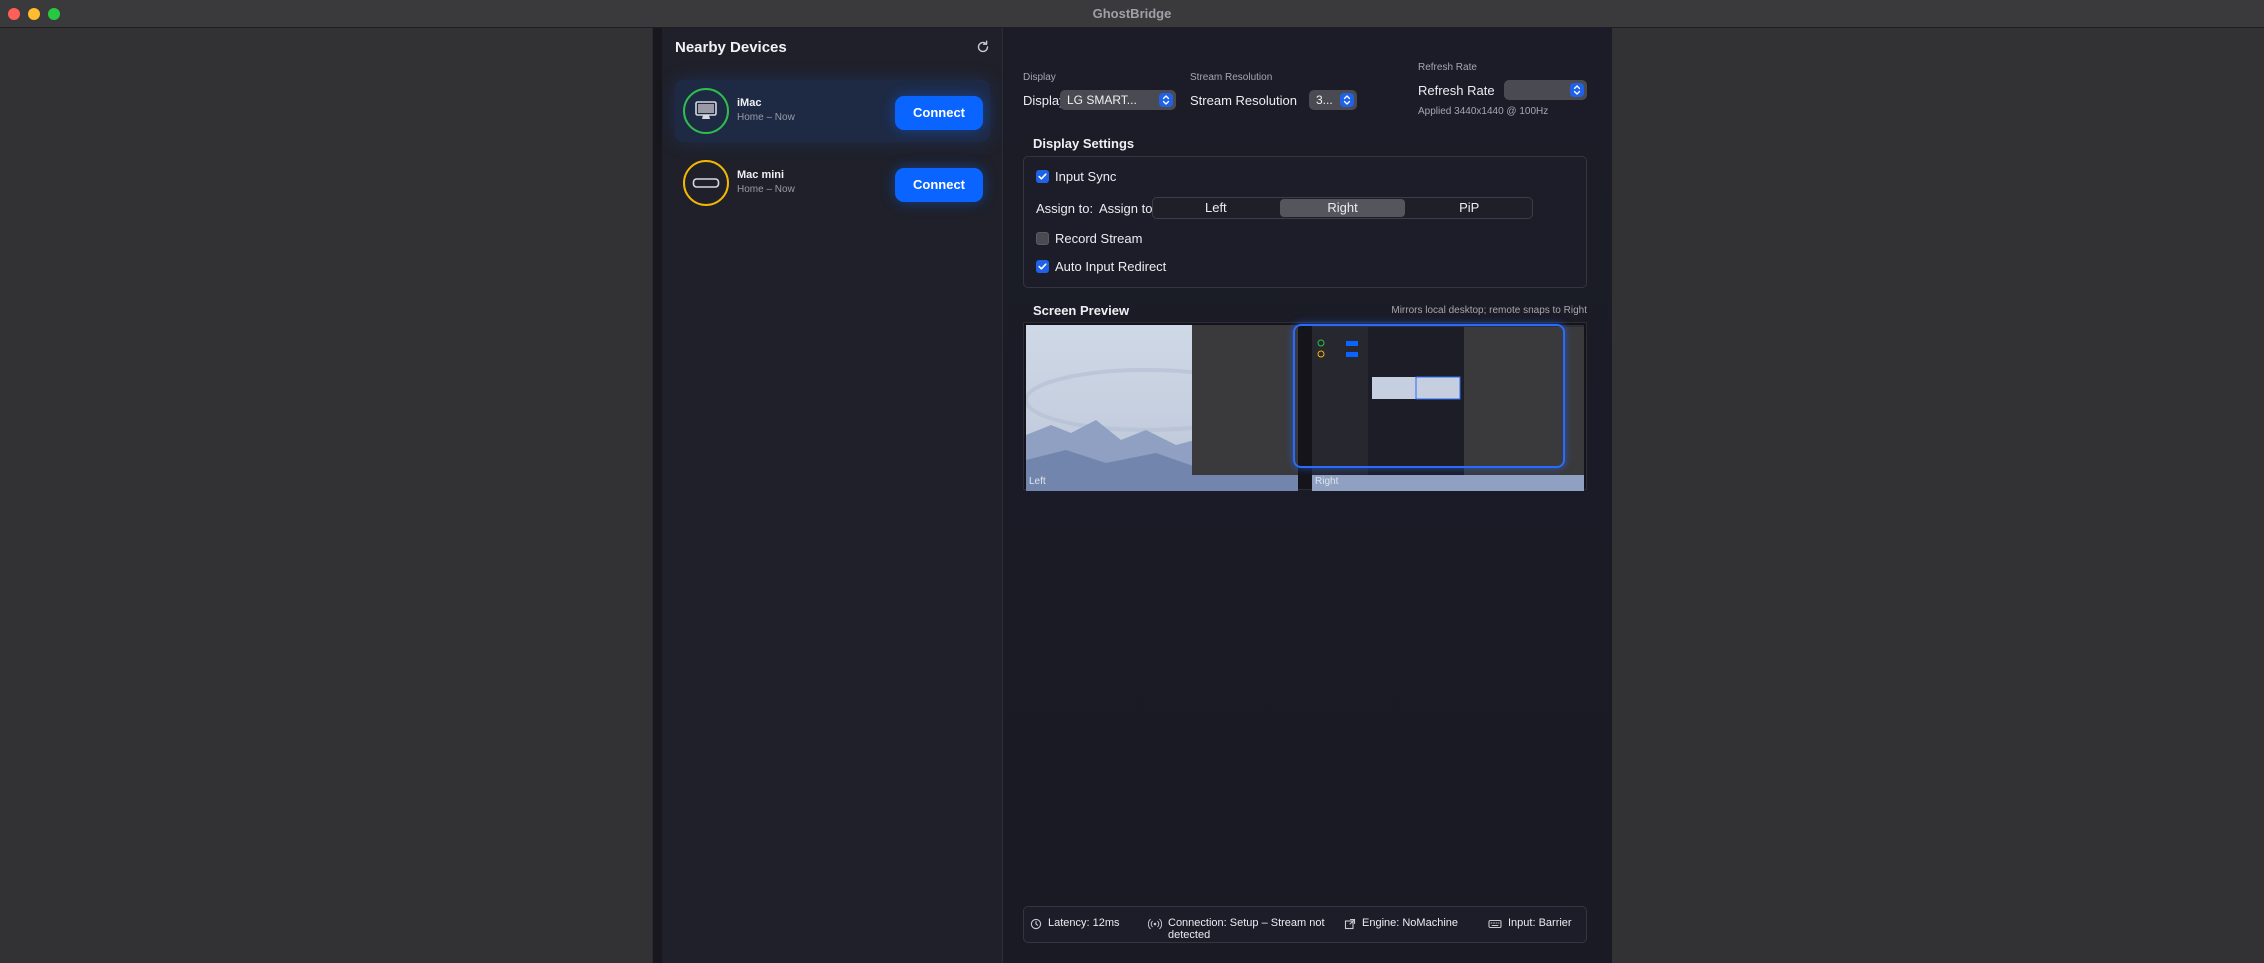  I want to click on display-caption: Display, so click(1039, 77).